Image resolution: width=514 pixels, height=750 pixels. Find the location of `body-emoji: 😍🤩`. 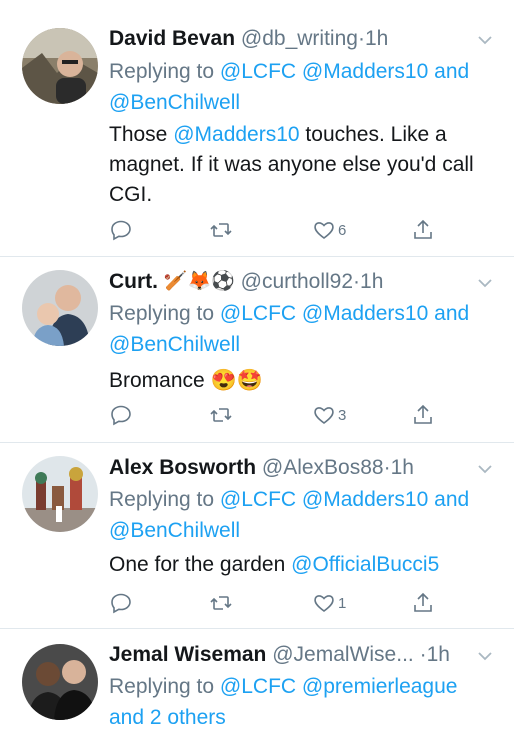

body-emoji: 😍🤩 is located at coordinates (236, 381).